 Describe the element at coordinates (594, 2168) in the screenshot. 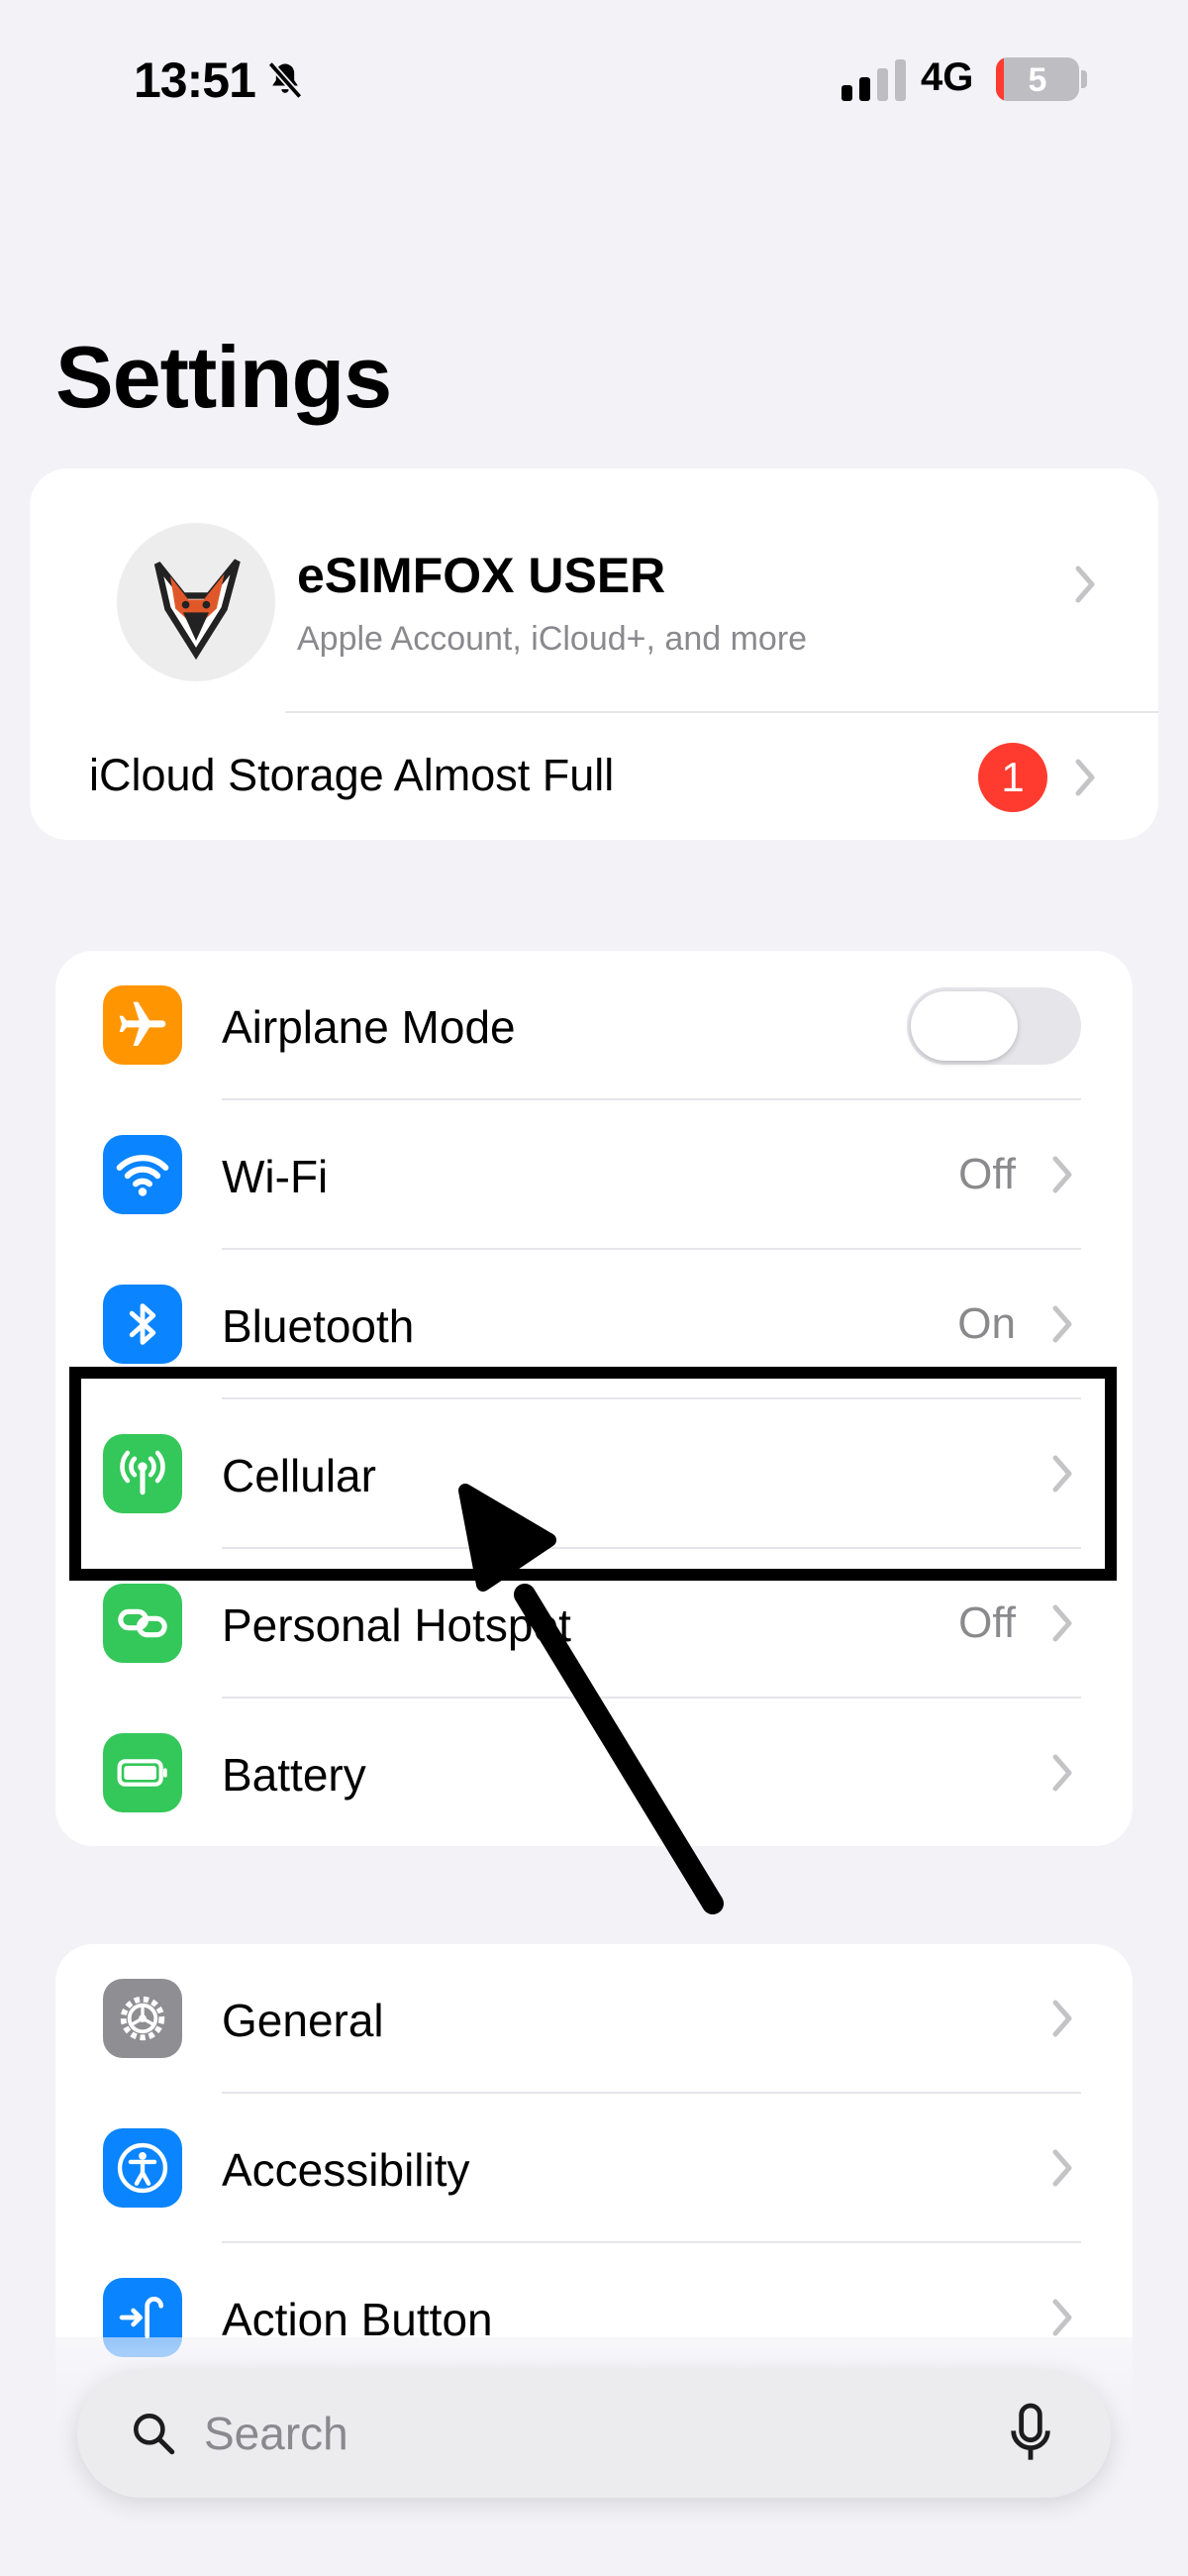

I see `settings-row-accessibility: Accessibility` at that location.